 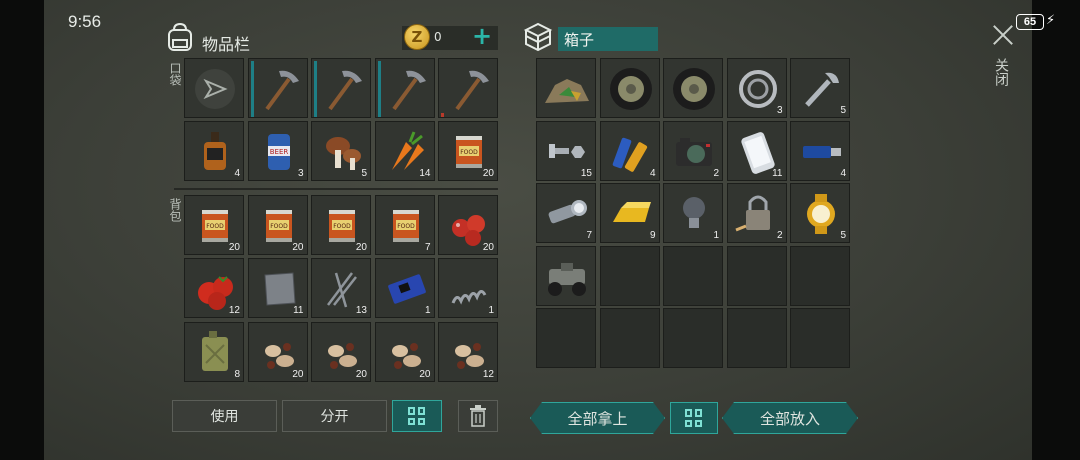 What do you see at coordinates (756, 151) in the screenshot?
I see `box-slot: 11` at bounding box center [756, 151].